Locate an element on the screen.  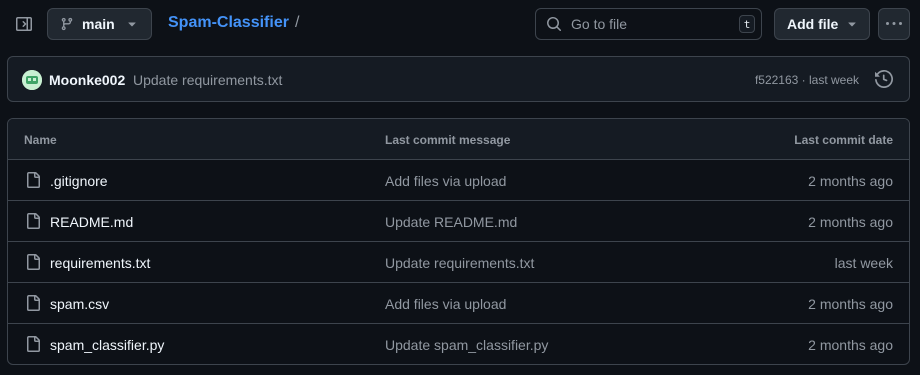
commit-author-link: Moonke002 is located at coordinates (87, 80).